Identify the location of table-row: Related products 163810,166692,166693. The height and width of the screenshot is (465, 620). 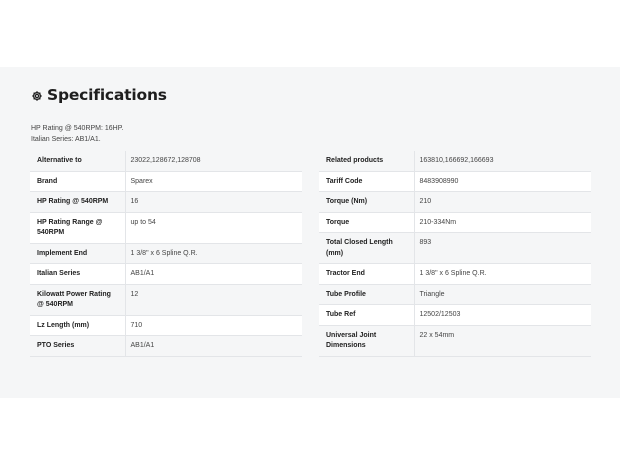
(455, 161).